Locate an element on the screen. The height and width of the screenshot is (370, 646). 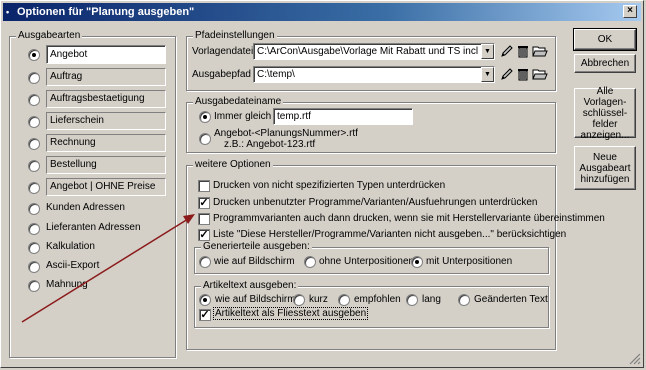
label-art-lang: lang is located at coordinates (431, 299).